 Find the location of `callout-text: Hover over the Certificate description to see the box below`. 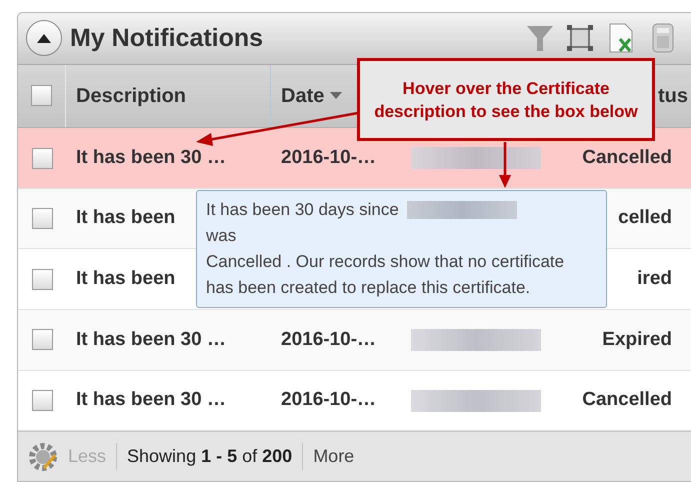

callout-text: Hover over the Certificate description to see the box below is located at coordinates (506, 100).